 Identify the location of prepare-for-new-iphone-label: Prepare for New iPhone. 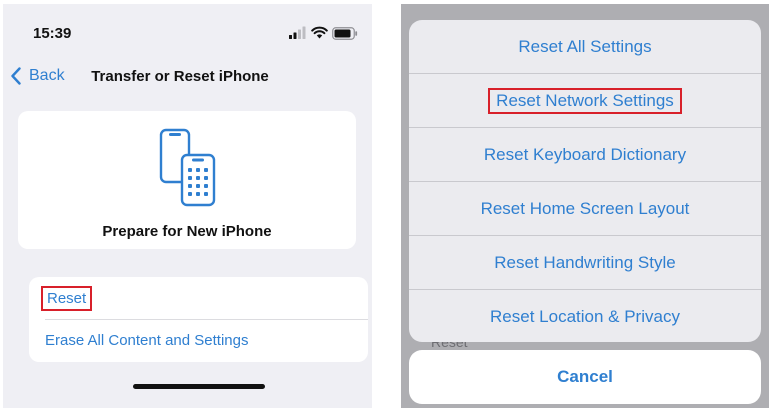
(187, 231).